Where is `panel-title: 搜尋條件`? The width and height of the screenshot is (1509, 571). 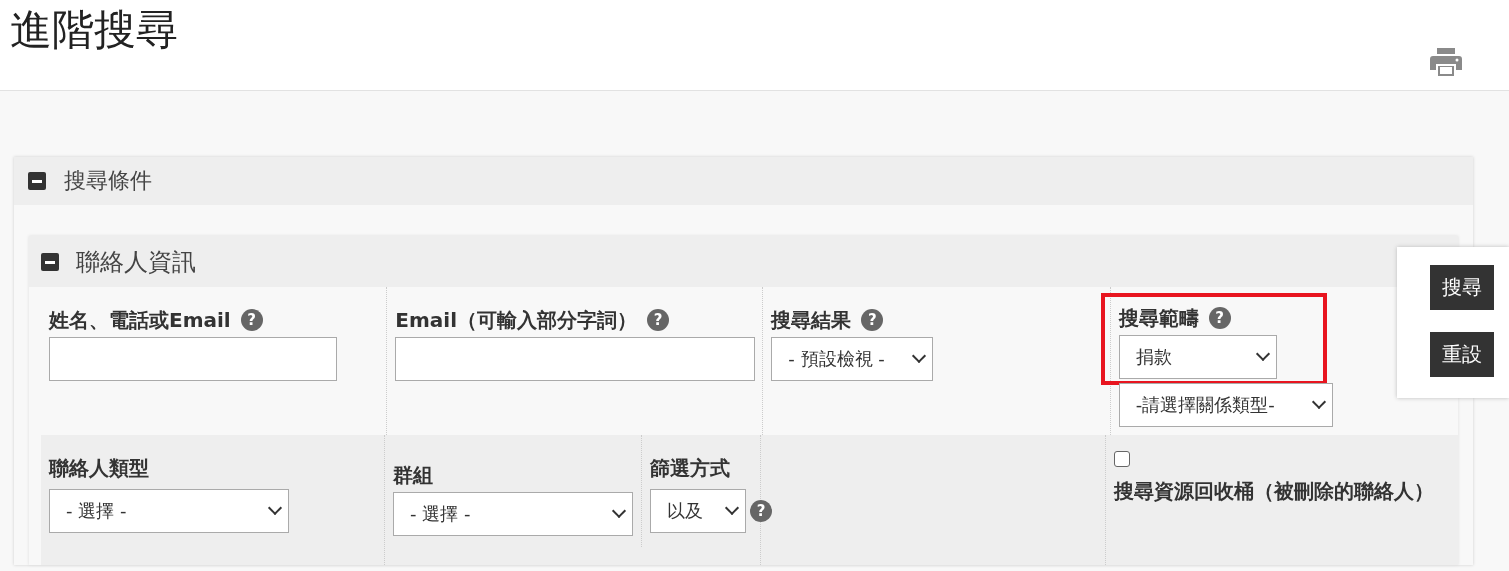 panel-title: 搜尋條件 is located at coordinates (108, 181).